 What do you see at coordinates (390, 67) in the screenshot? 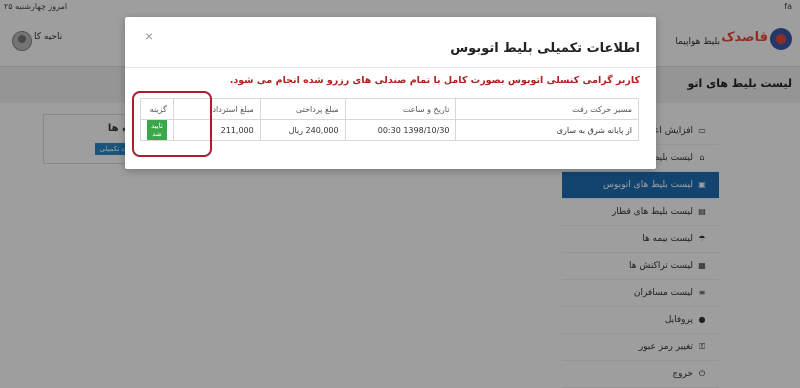
I see `modal-divider` at bounding box center [390, 67].